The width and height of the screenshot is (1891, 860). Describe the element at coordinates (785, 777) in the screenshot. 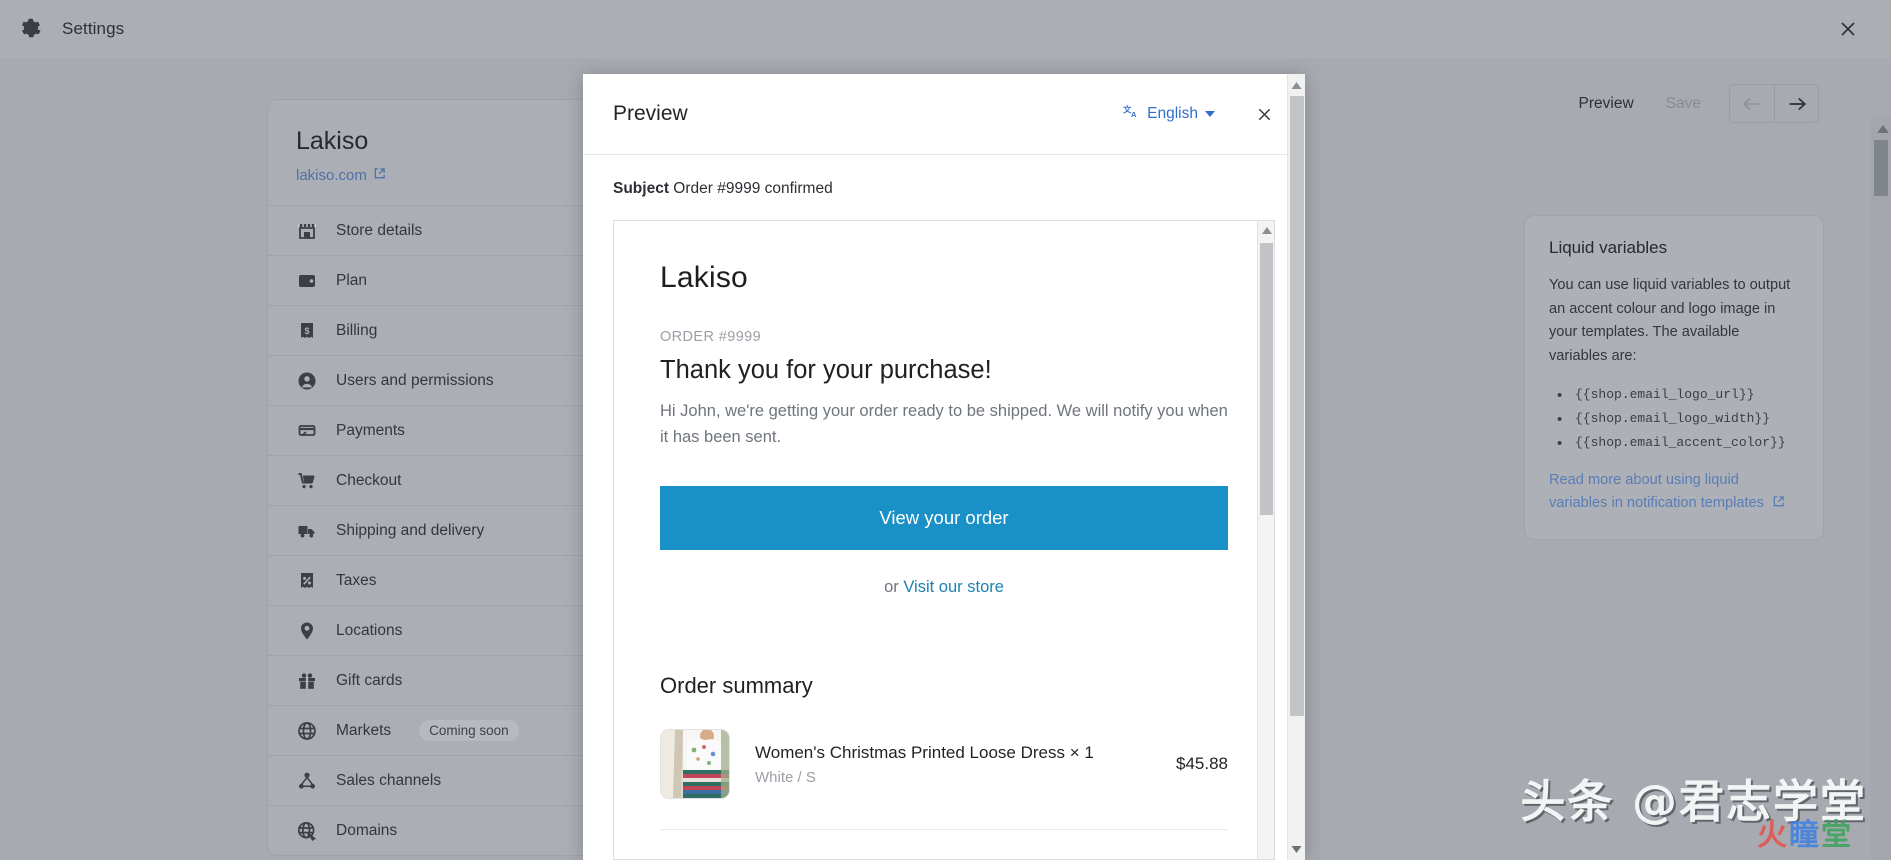

I see `line-item-variant: White / S` at that location.